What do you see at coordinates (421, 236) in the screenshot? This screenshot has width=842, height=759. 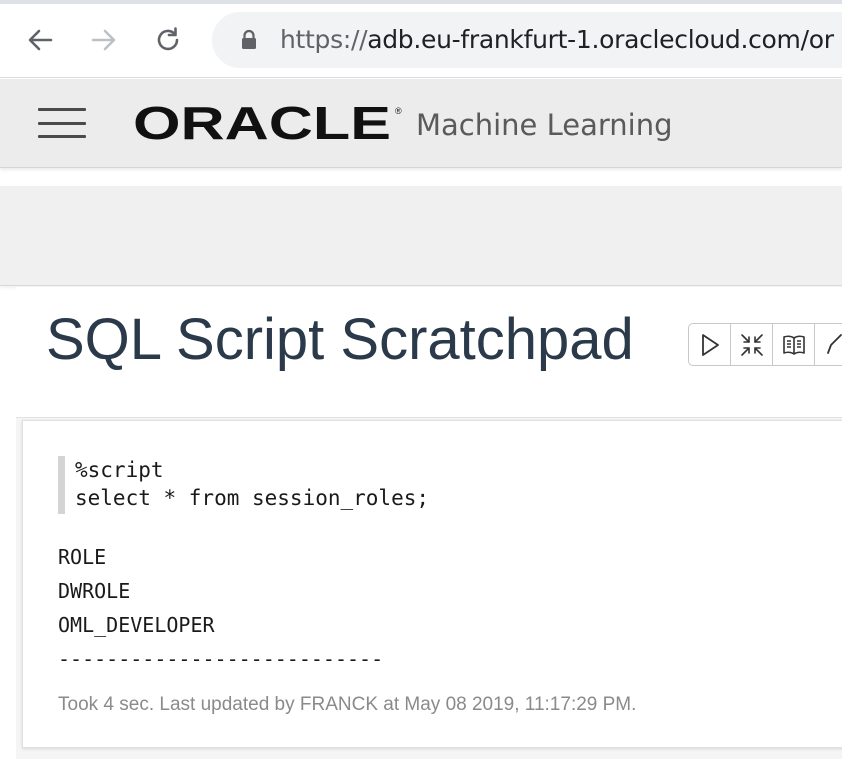 I see `notebook-toolbar-area` at bounding box center [421, 236].